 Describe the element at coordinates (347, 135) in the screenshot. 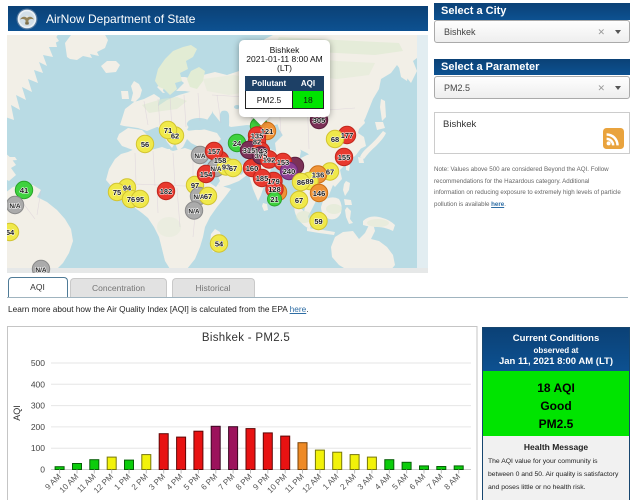

I see `svg-text: 177` at that location.